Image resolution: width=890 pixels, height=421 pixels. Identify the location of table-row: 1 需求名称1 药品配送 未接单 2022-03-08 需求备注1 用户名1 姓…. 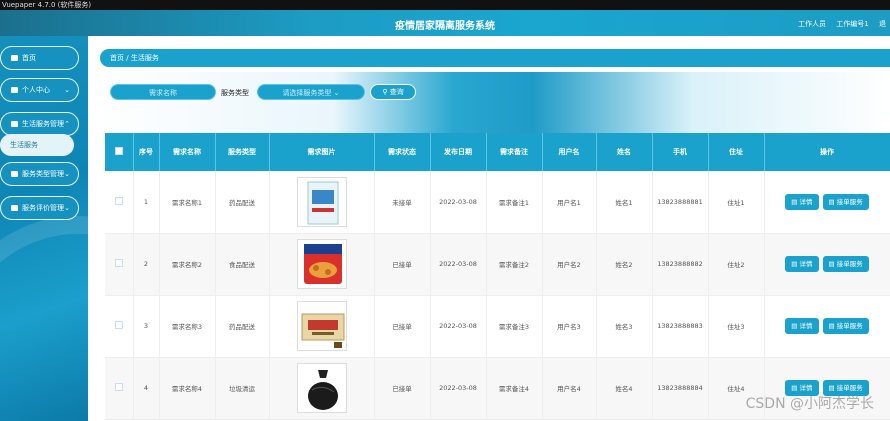
(497, 202).